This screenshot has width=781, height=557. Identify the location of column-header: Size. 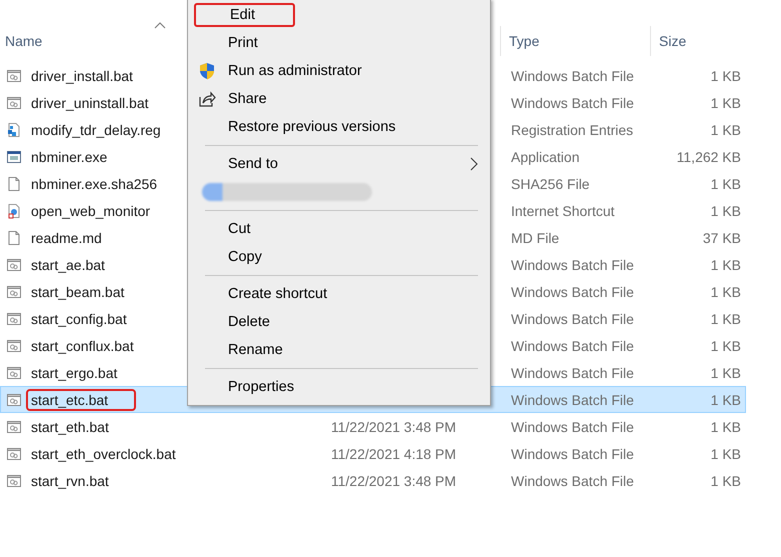
(672, 41).